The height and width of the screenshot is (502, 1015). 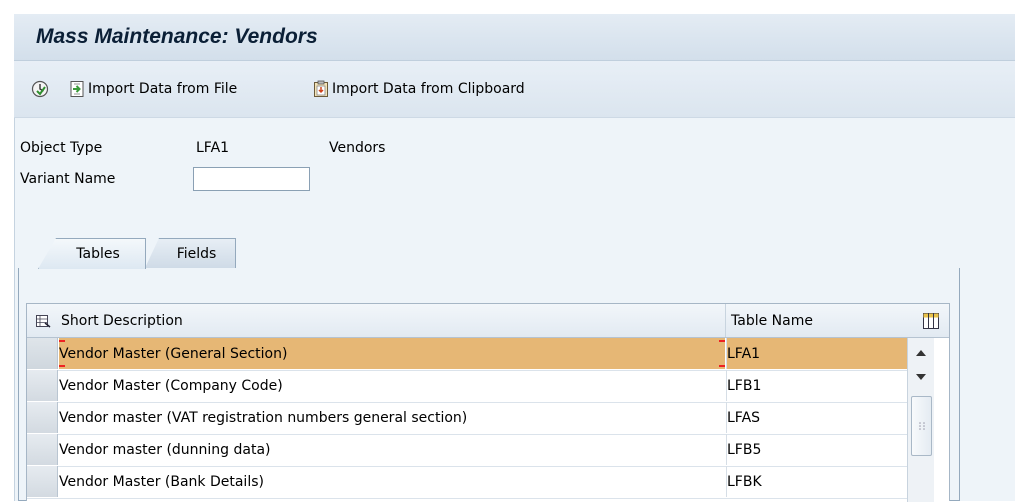 What do you see at coordinates (213, 148) in the screenshot?
I see `object-type-value: LFA1` at bounding box center [213, 148].